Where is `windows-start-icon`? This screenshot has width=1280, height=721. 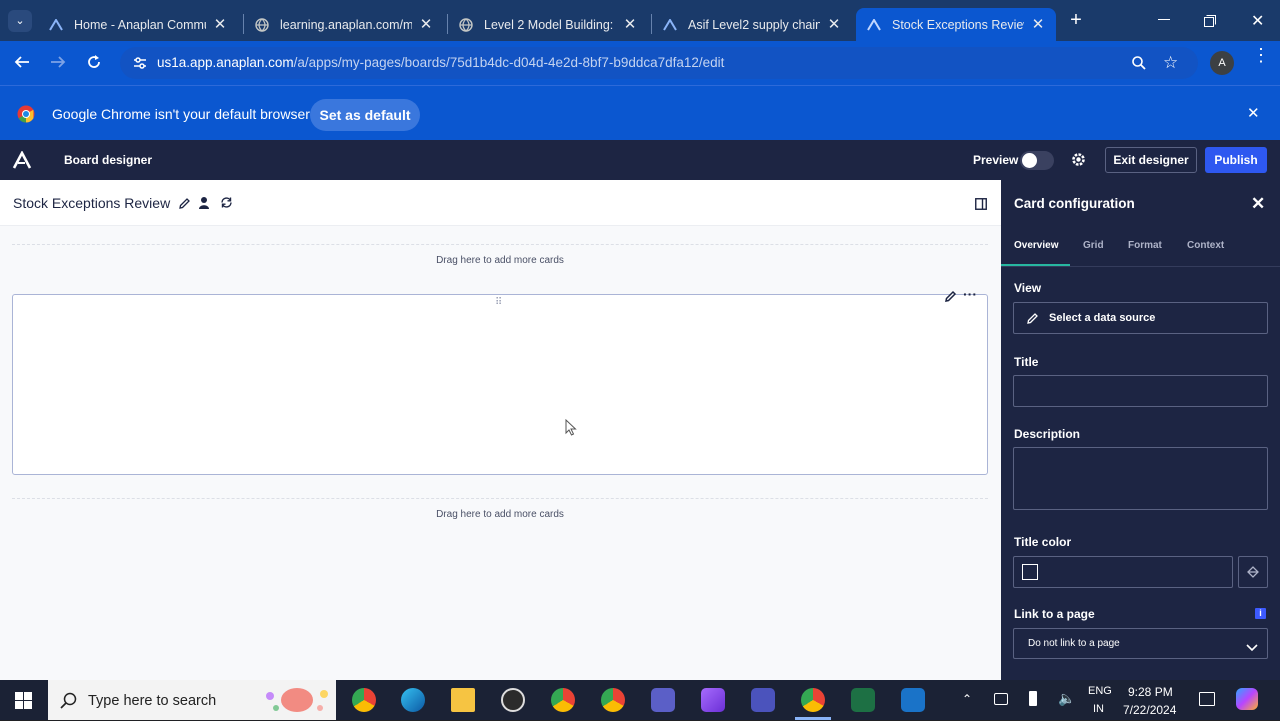
windows-start-icon is located at coordinates (23, 703).